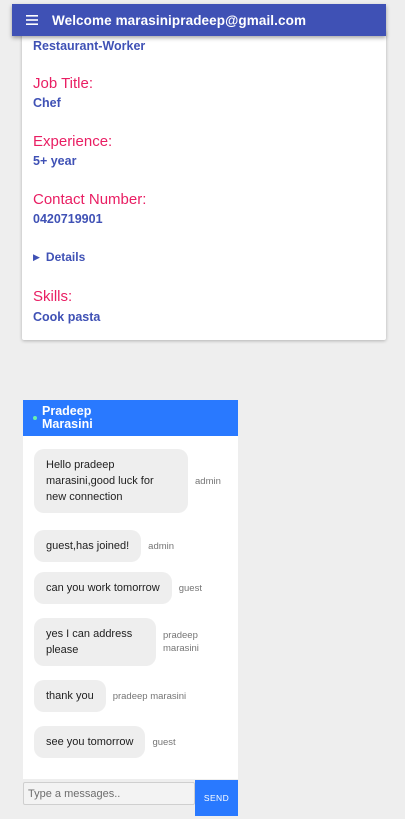  I want to click on message-bubble: can you work tomorrow, so click(103, 588).